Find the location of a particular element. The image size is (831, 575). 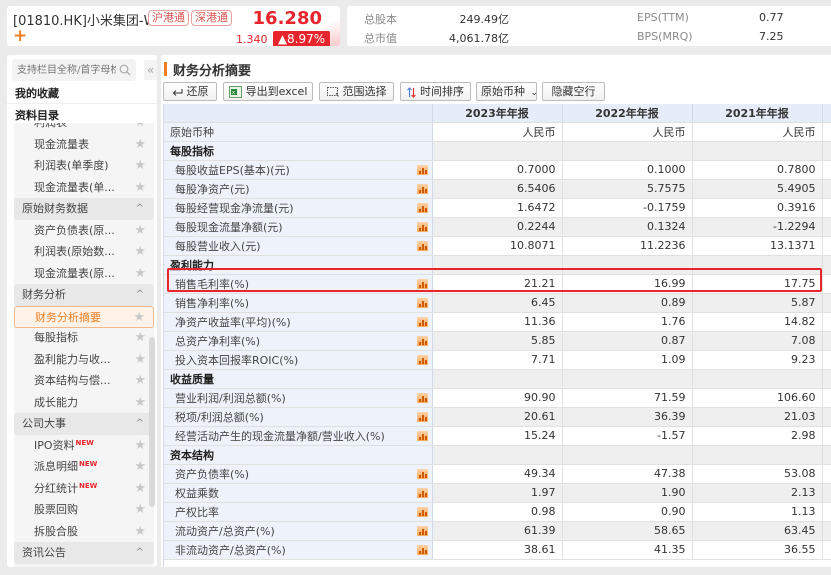

row-label-text: 总资产净利率(%) is located at coordinates (218, 341).